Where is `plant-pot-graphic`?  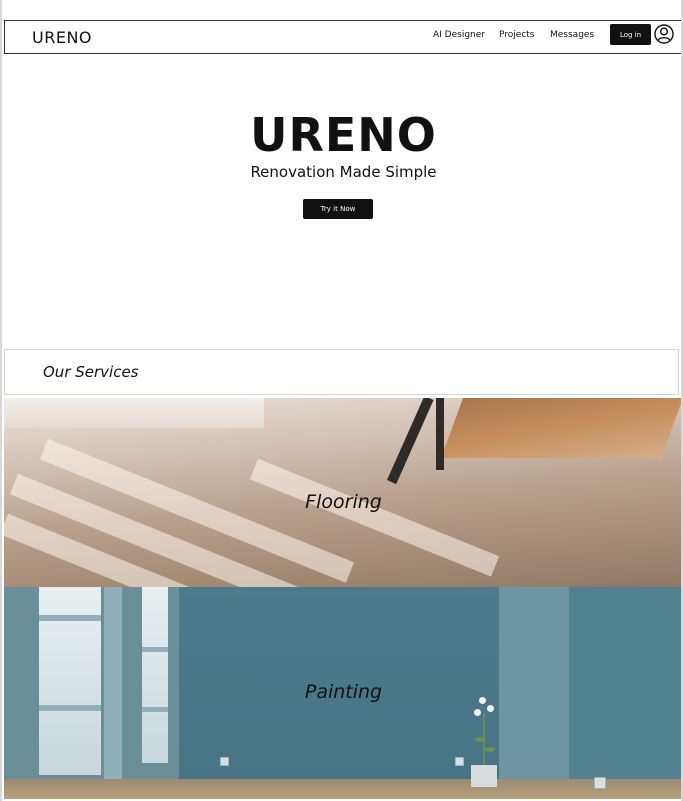 plant-pot-graphic is located at coordinates (484, 776).